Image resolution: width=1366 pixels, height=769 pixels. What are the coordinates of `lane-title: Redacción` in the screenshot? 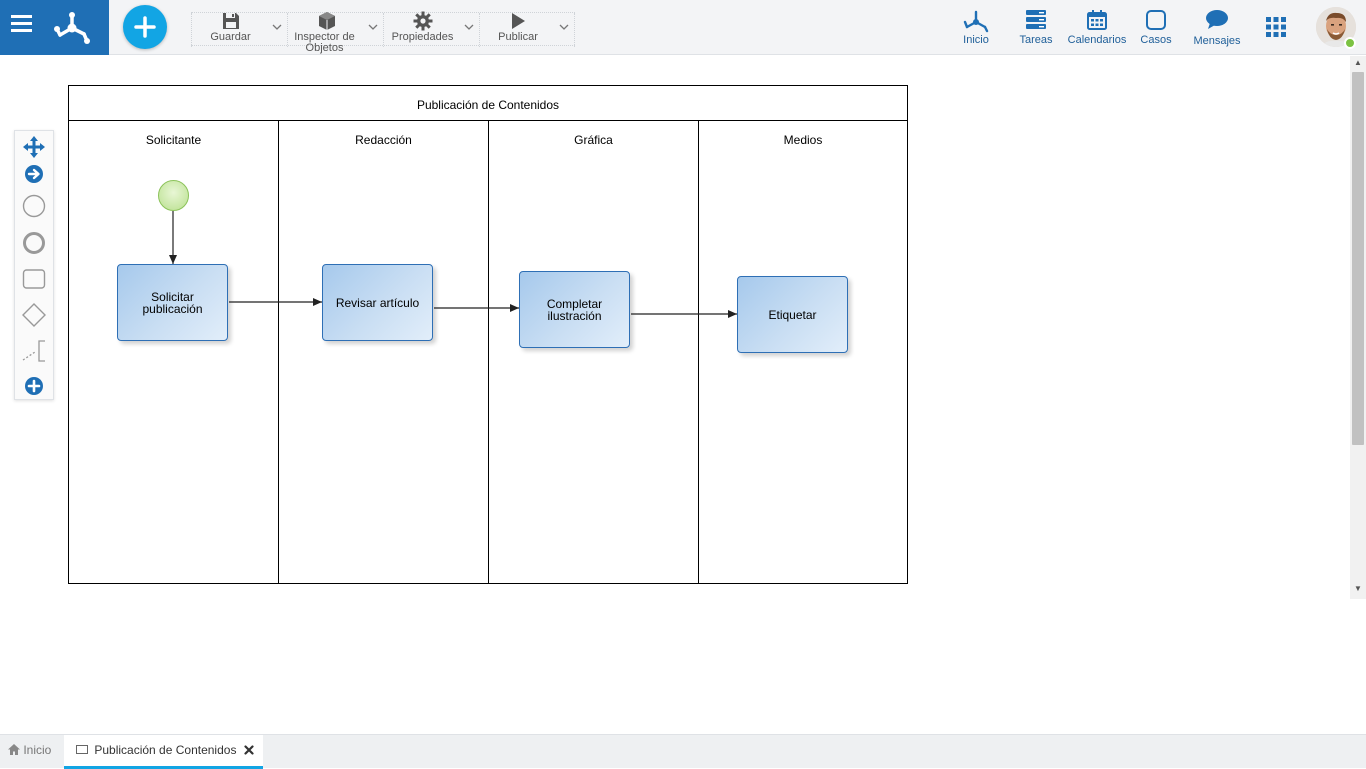 It's located at (383, 140).